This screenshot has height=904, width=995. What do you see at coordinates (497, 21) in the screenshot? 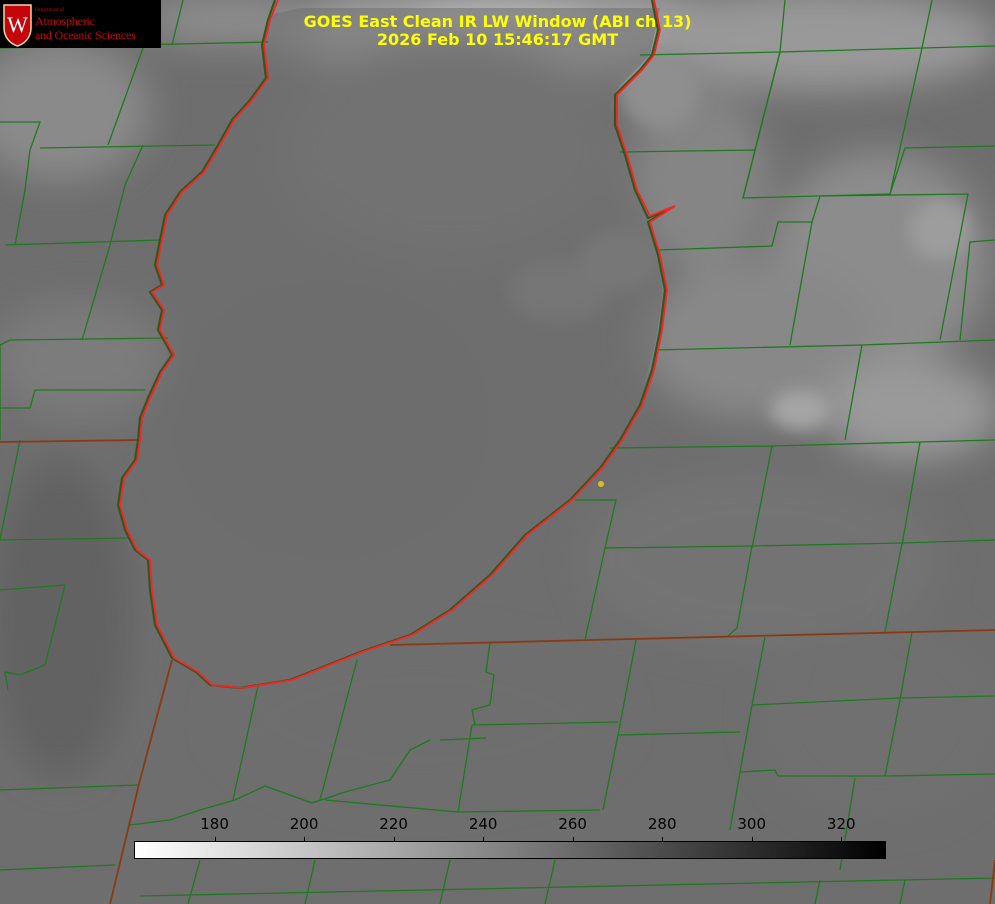
I see `image-title: GOES East Clean IR LW Window (ABI ch 13)` at bounding box center [497, 21].